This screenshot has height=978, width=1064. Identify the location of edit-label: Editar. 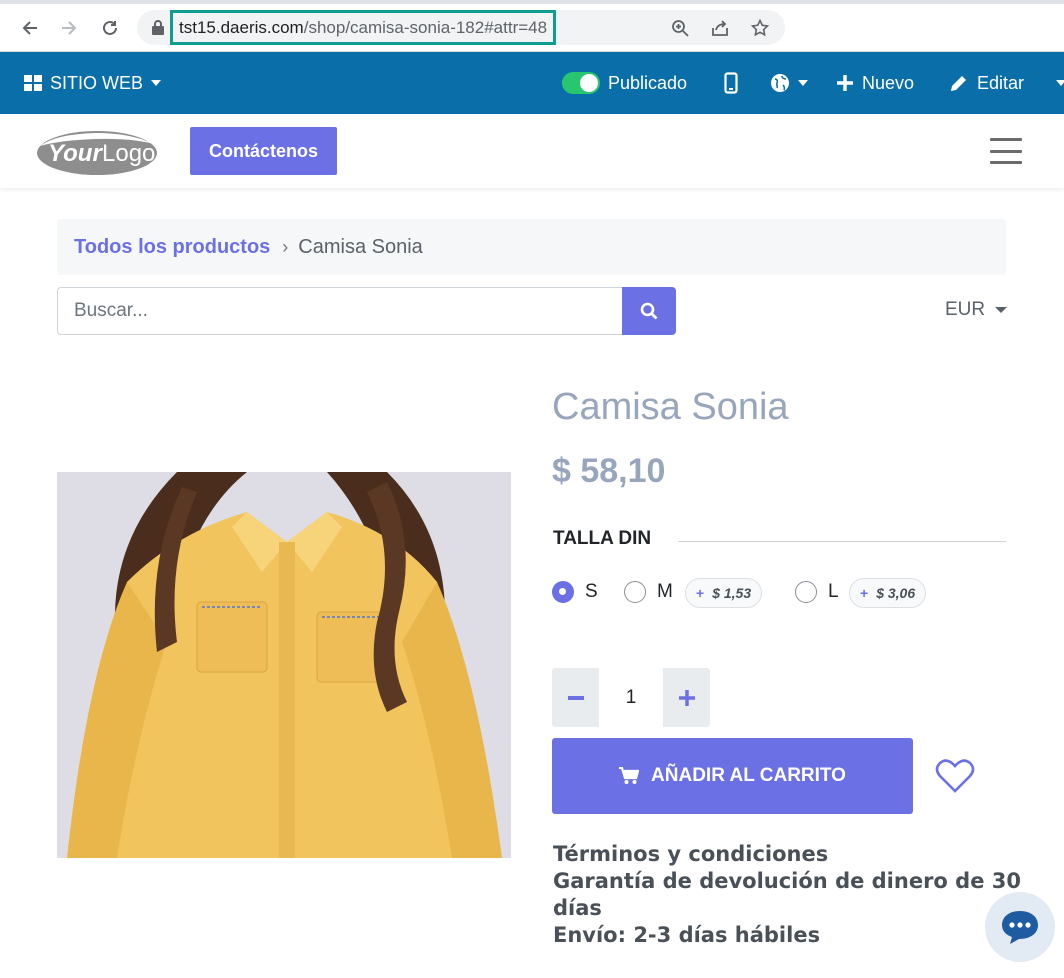
(1001, 82).